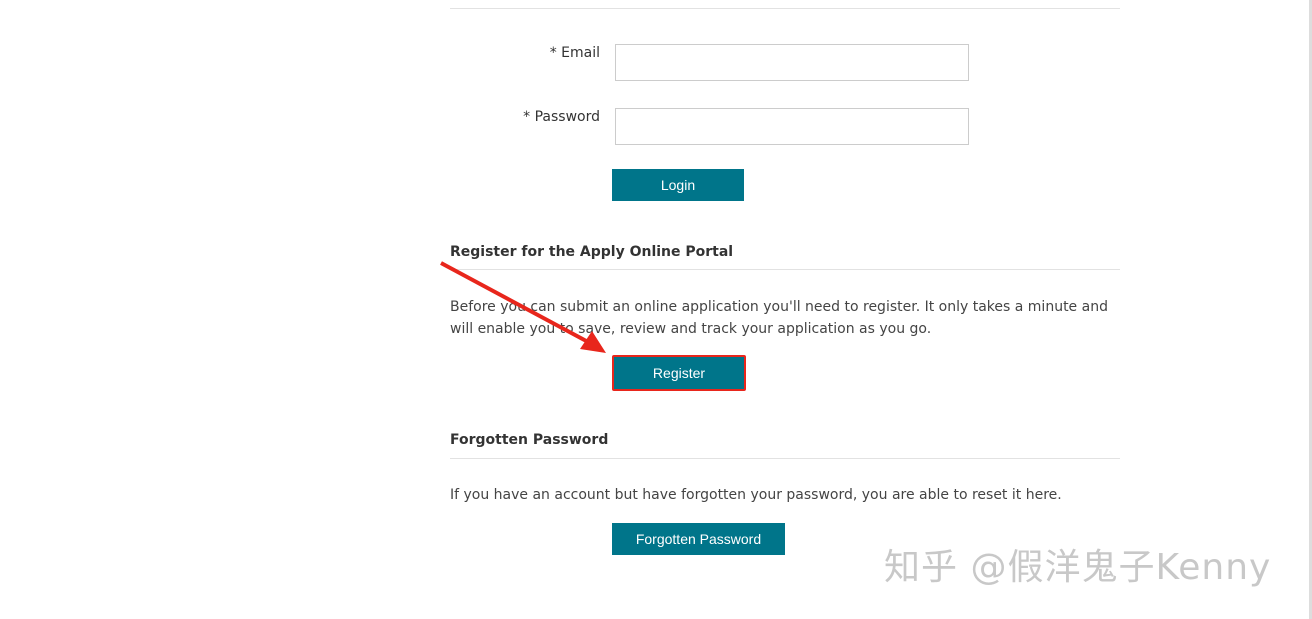 The image size is (1312, 619). Describe the element at coordinates (593, 342) in the screenshot. I see `arrow-head` at that location.